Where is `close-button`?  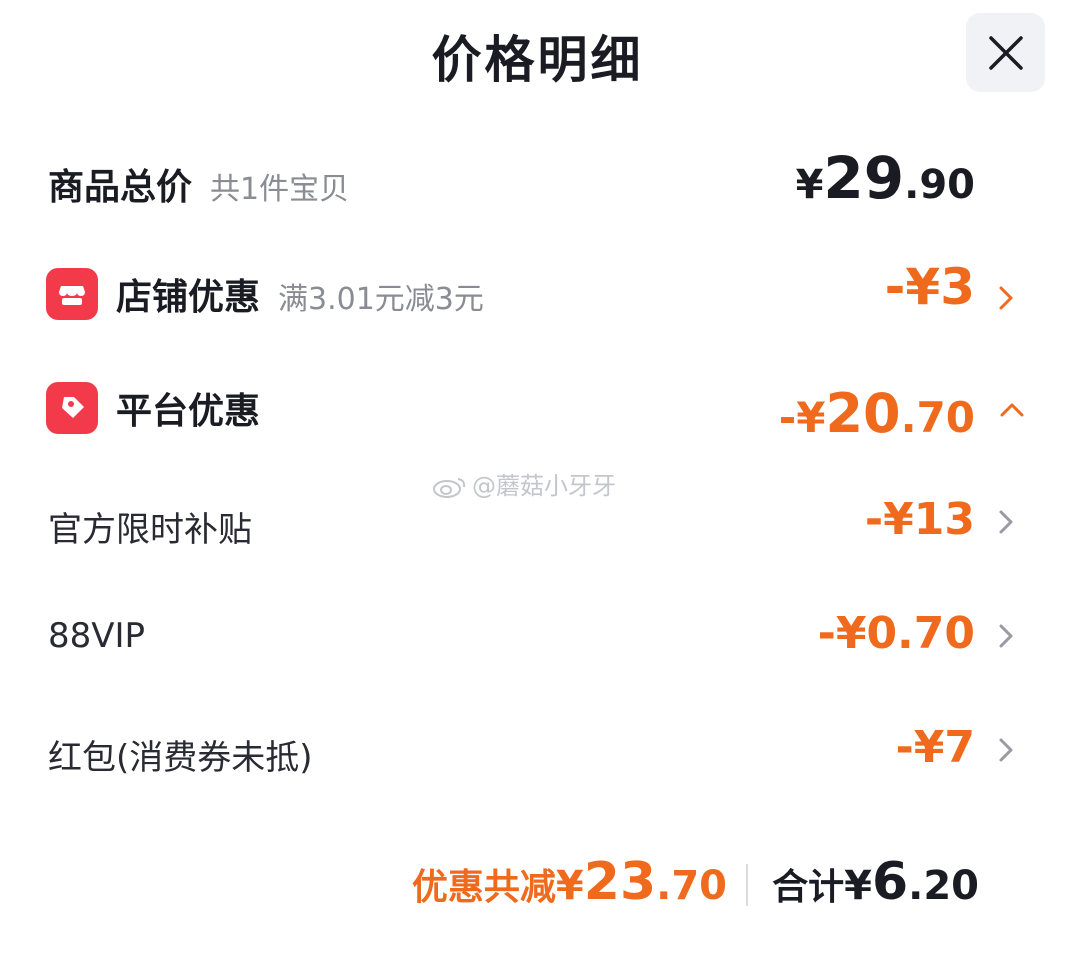
close-button is located at coordinates (1005, 52).